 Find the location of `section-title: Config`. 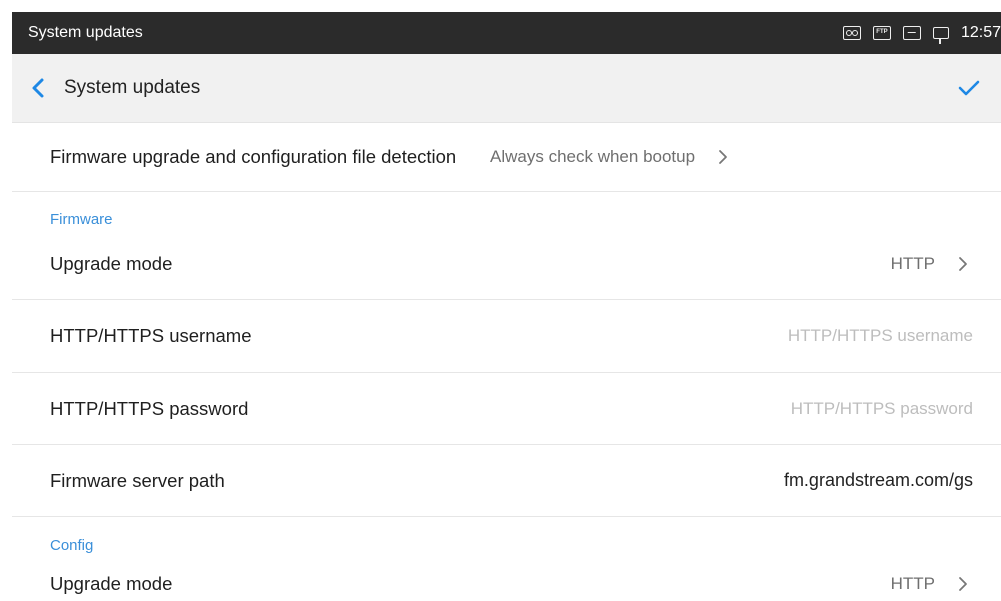

section-title: Config is located at coordinates (72, 545).